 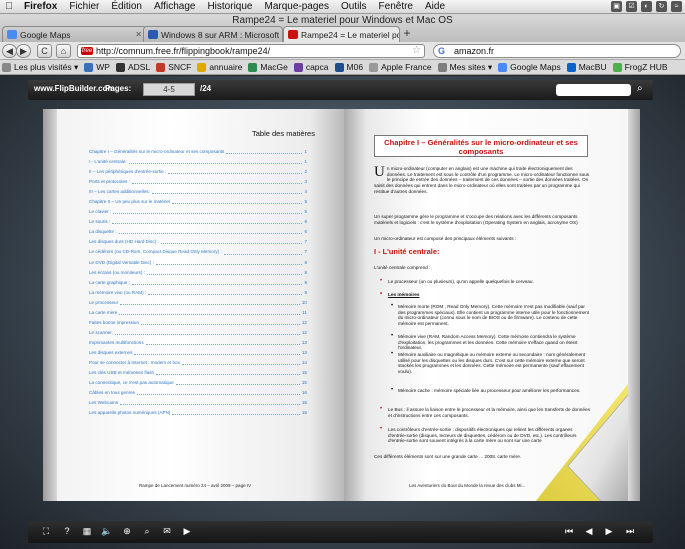 What do you see at coordinates (213, 34) in the screenshot?
I see `tab-windows8: Windows 8 sur ARM : Microsoft ... ✕` at bounding box center [213, 34].